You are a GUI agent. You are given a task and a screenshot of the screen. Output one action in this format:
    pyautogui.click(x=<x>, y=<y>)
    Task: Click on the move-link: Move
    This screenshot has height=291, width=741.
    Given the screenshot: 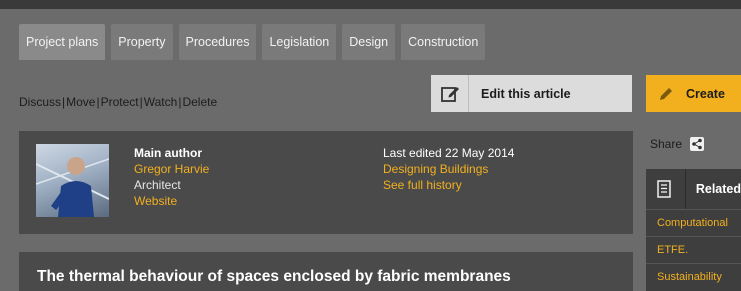 What is the action you would take?
    pyautogui.click(x=80, y=102)
    